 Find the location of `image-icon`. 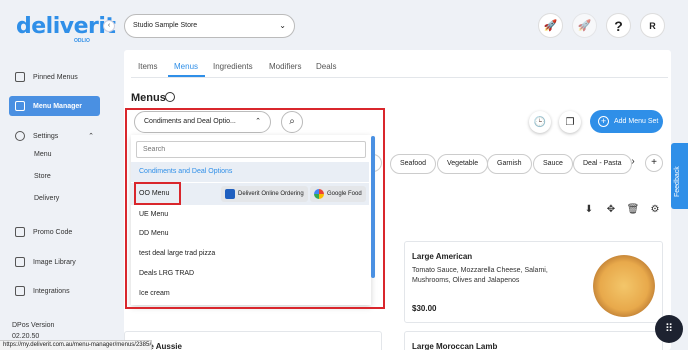

image-icon is located at coordinates (20, 262).